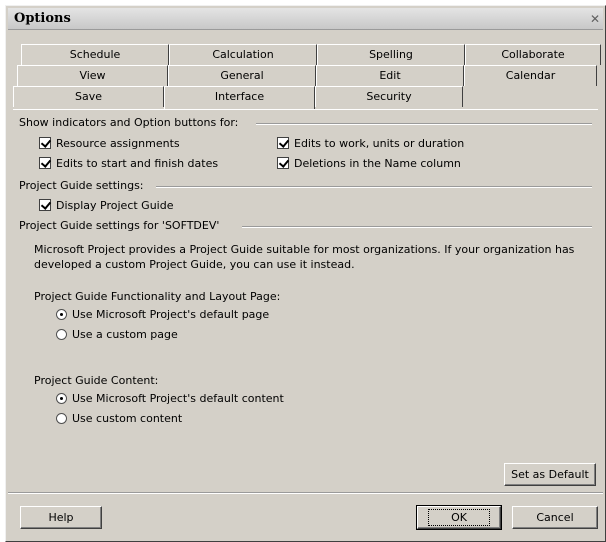 The width and height of the screenshot is (606, 542). What do you see at coordinates (595, 19) in the screenshot?
I see `close-icon: ✕` at bounding box center [595, 19].